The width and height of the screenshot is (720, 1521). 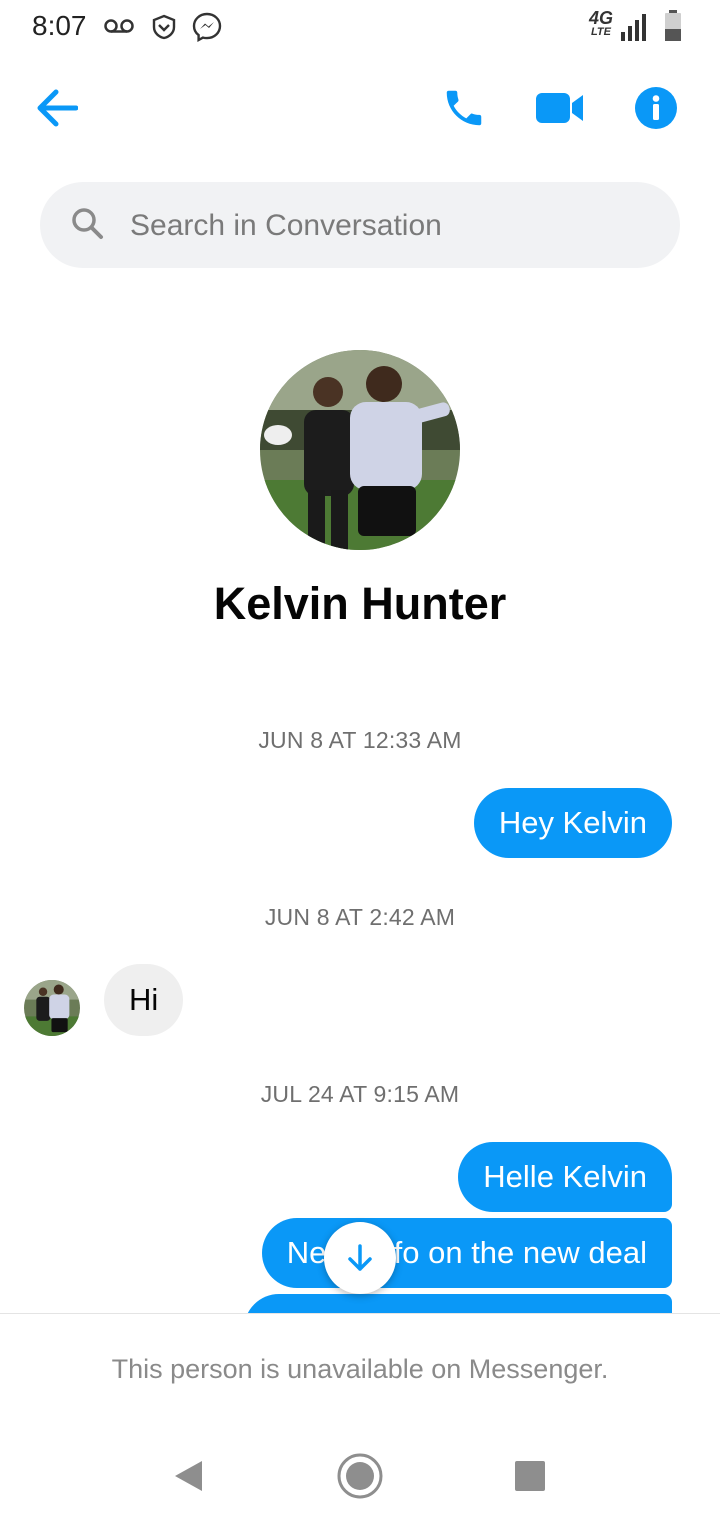 What do you see at coordinates (565, 1177) in the screenshot?
I see `outgoing-message: Helle Kelvin` at bounding box center [565, 1177].